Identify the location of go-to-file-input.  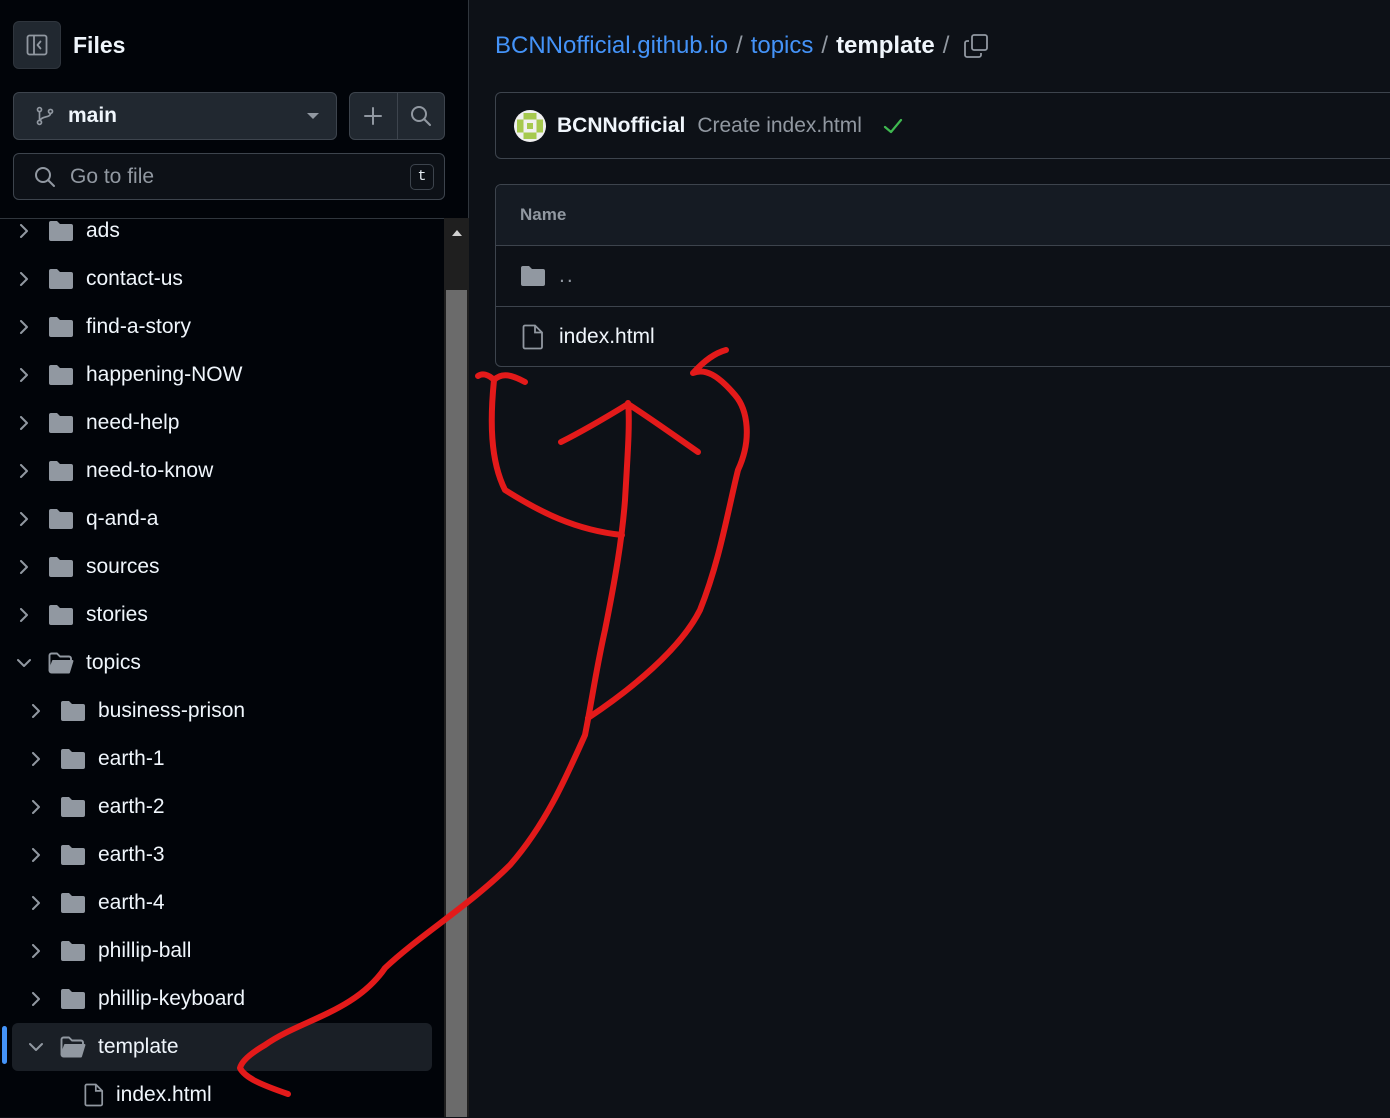
(239, 176).